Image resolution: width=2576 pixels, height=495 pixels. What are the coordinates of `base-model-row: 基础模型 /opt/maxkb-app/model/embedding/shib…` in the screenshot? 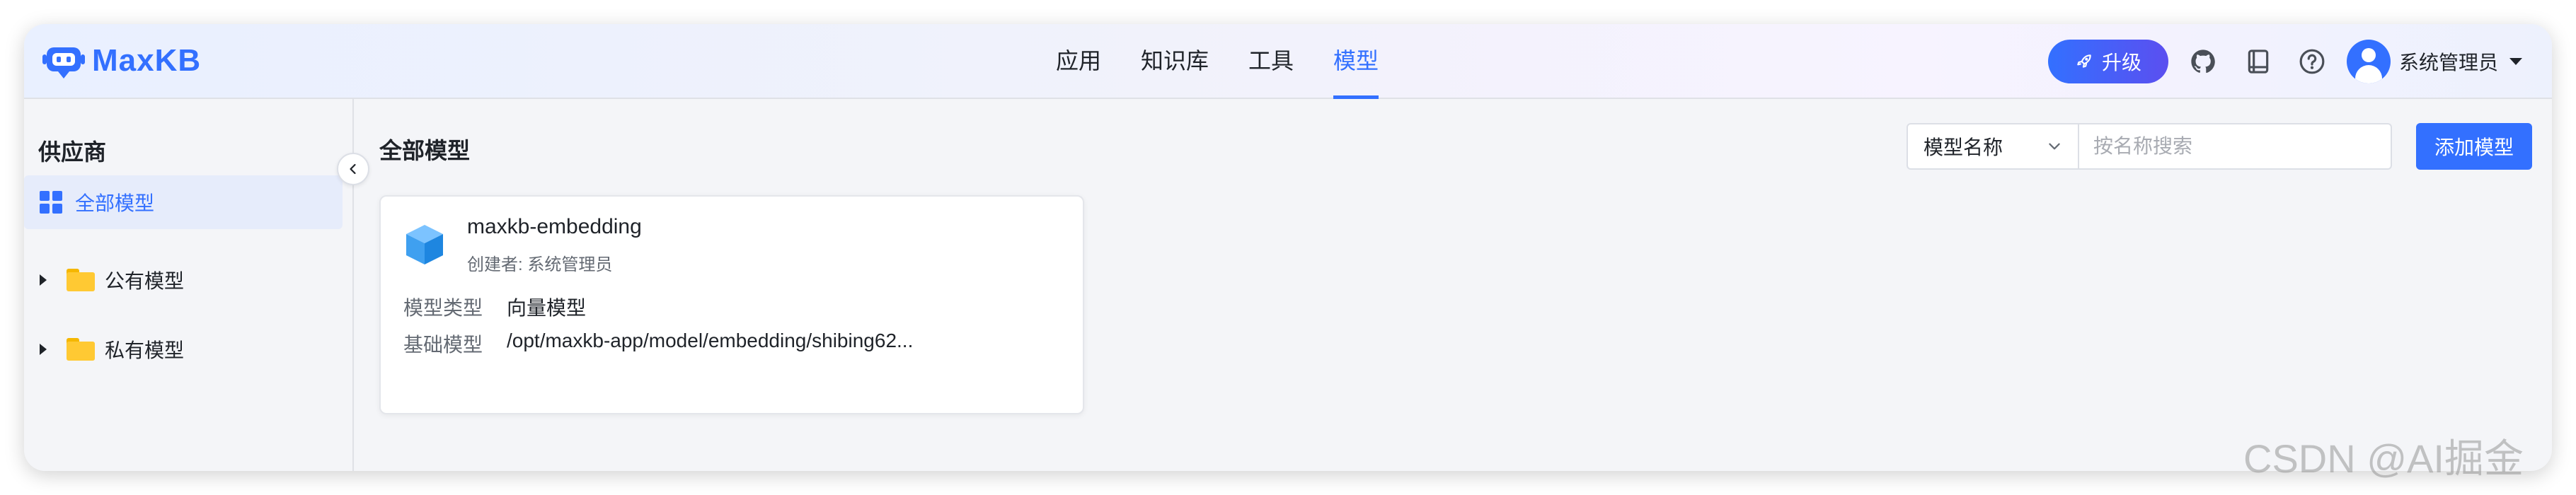 It's located at (658, 344).